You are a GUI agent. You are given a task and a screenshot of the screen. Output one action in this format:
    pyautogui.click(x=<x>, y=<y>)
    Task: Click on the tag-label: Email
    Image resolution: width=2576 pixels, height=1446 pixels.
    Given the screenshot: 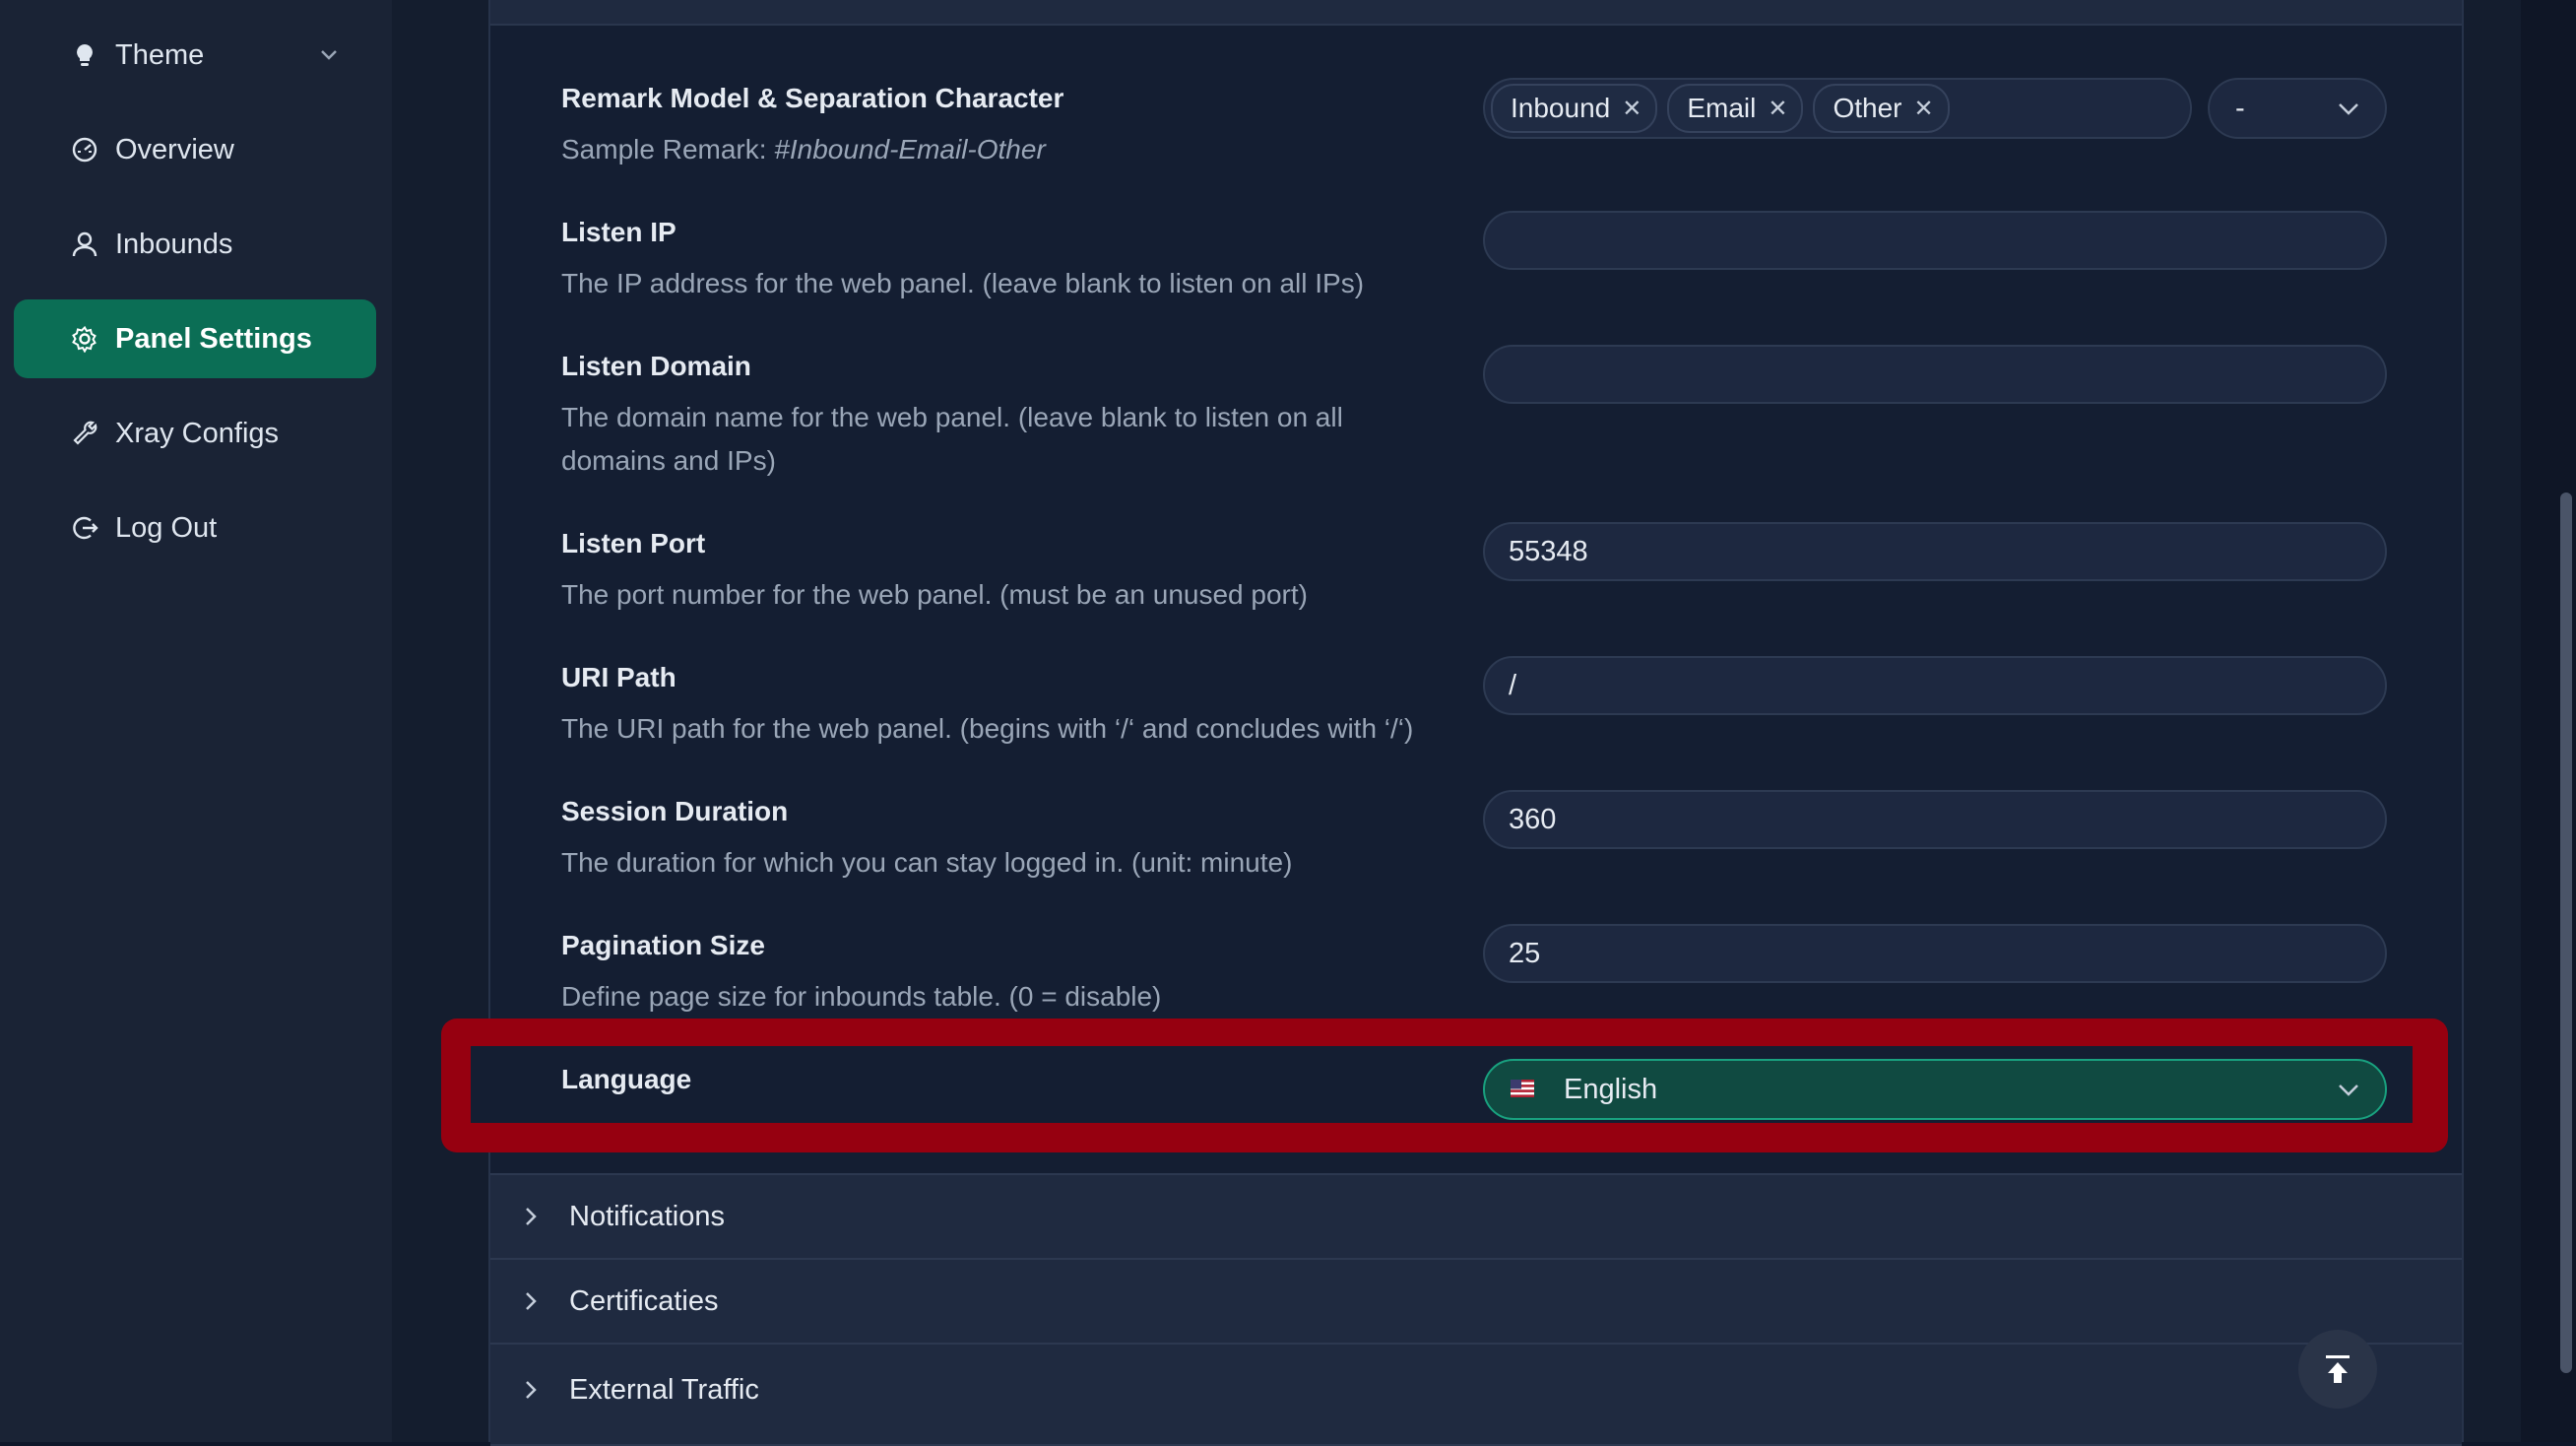 What is the action you would take?
    pyautogui.click(x=1722, y=108)
    